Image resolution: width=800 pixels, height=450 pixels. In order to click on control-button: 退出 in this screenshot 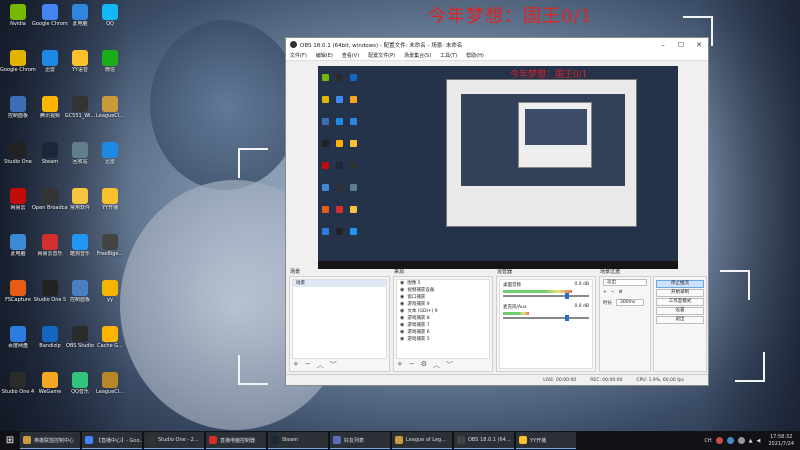, I will do `click(680, 320)`.